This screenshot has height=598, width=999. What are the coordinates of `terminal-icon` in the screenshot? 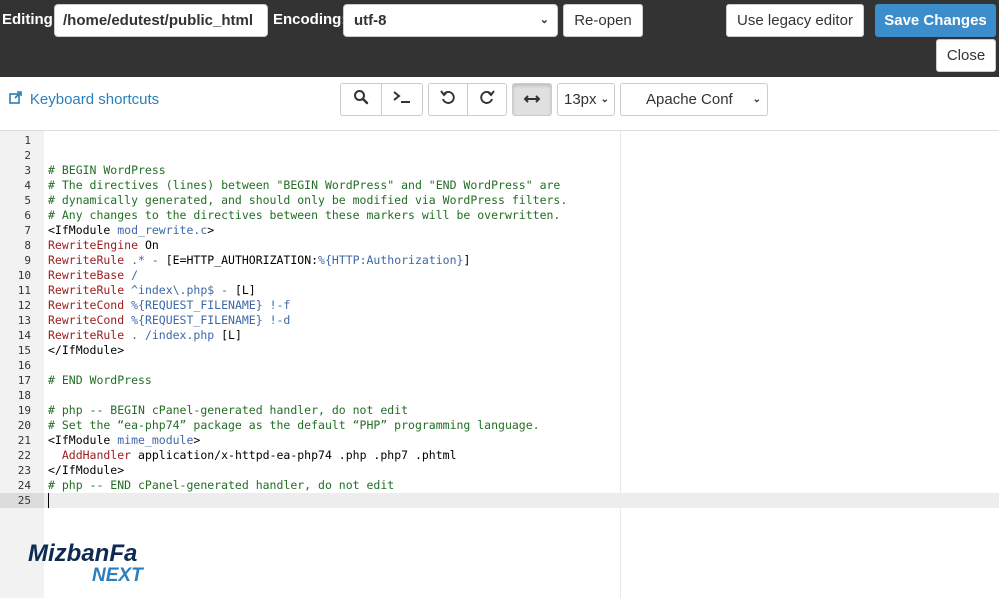 It's located at (402, 99).